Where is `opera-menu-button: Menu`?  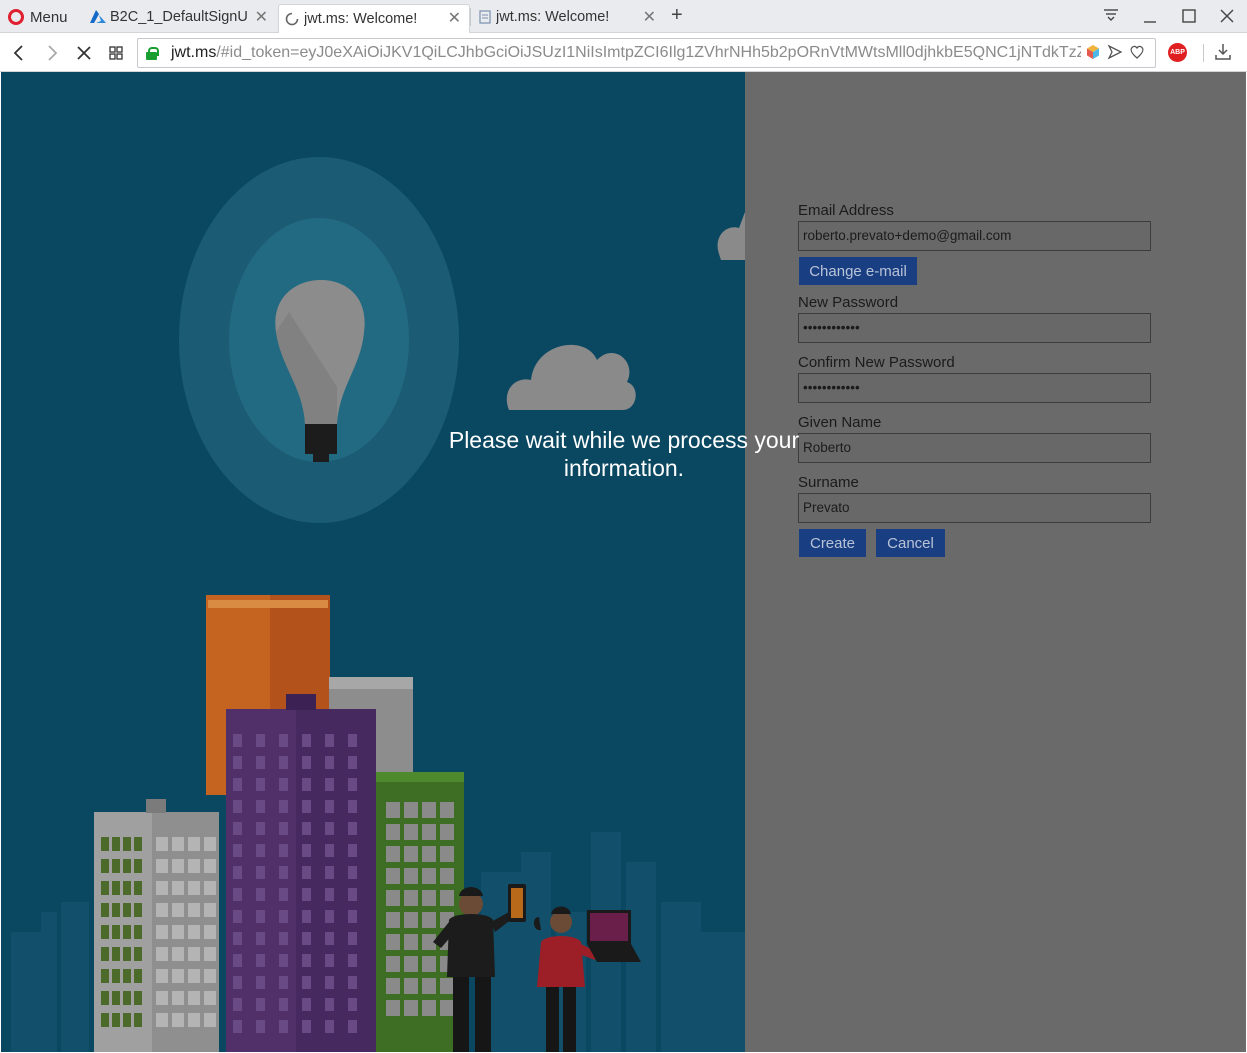 opera-menu-button: Menu is located at coordinates (38, 17).